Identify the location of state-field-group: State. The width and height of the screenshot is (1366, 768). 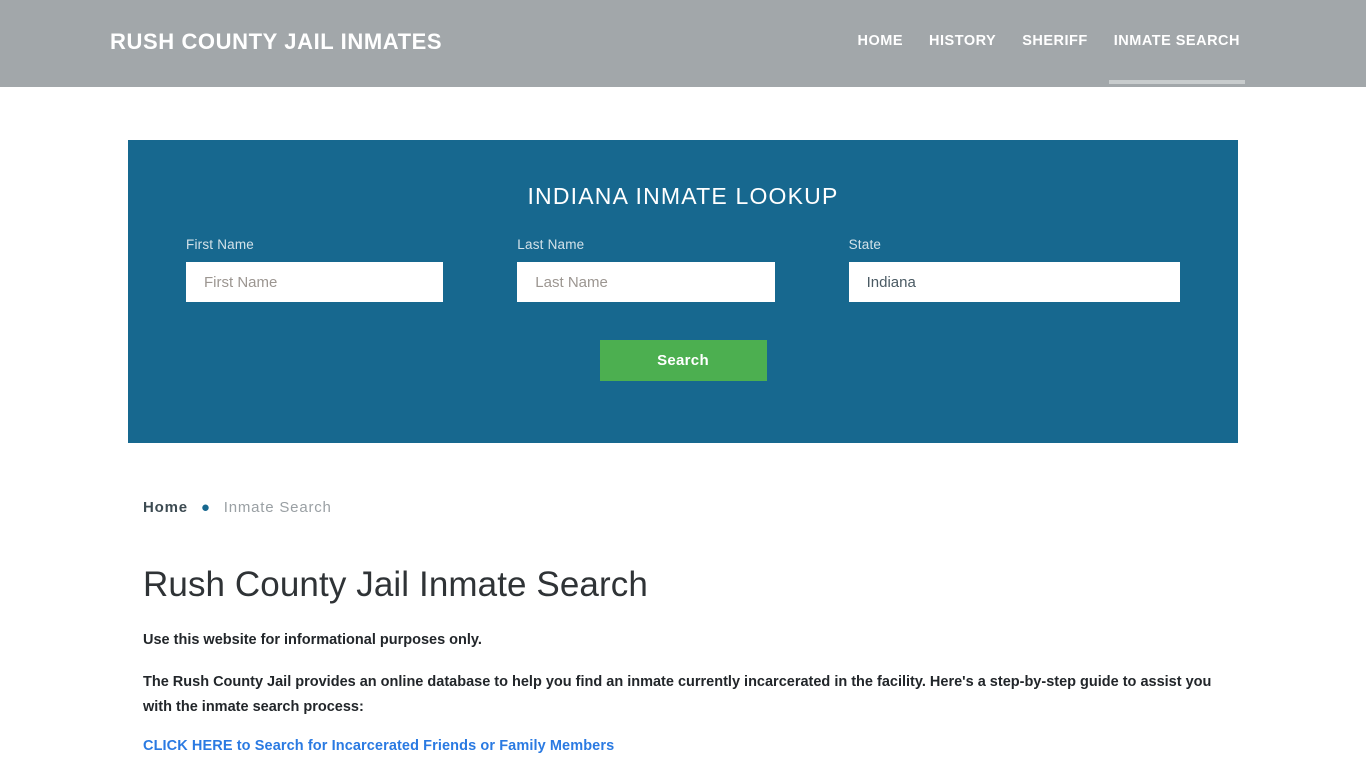
(1014, 269).